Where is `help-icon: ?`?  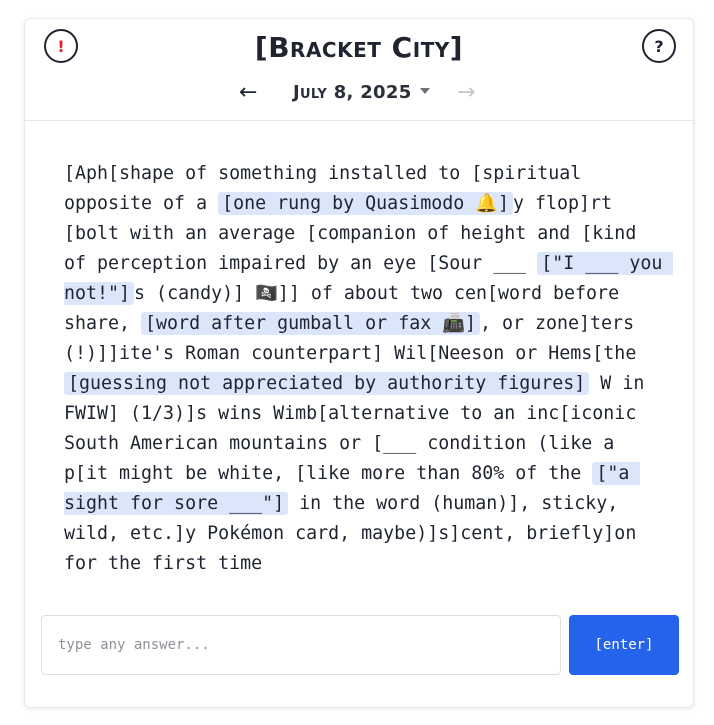 help-icon: ? is located at coordinates (659, 46).